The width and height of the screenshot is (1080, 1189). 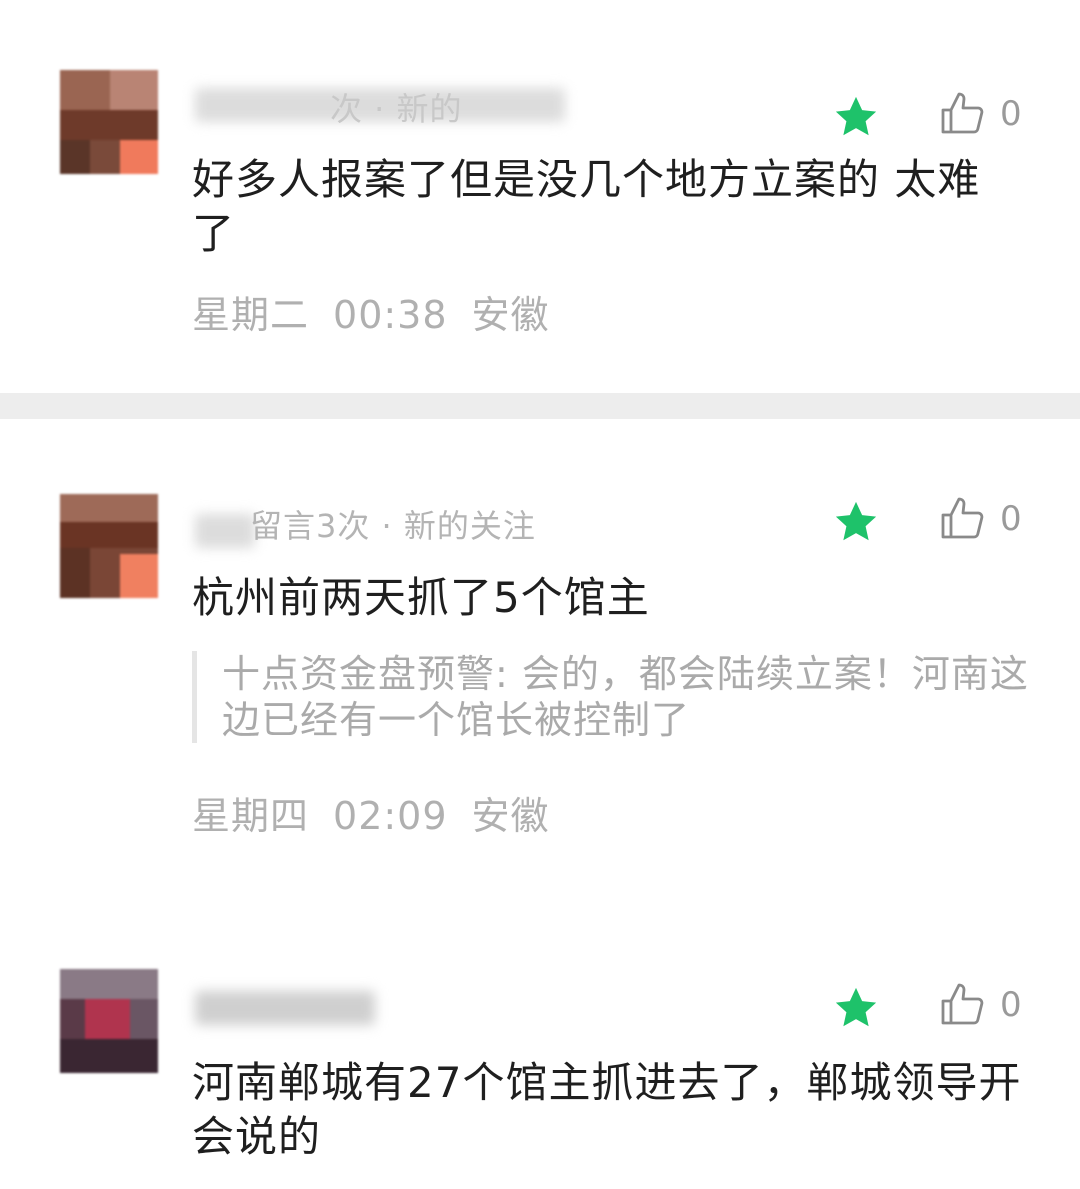 What do you see at coordinates (251, 816) in the screenshot?
I see `comment-day: 星期四` at bounding box center [251, 816].